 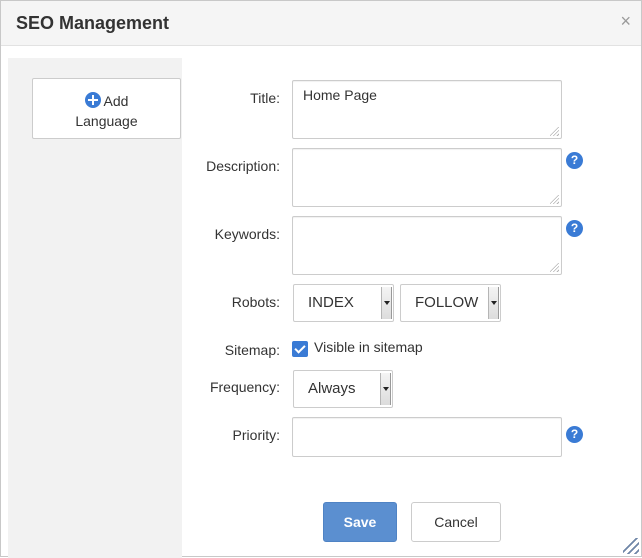 What do you see at coordinates (244, 387) in the screenshot?
I see `frequency-label: Frequency:` at bounding box center [244, 387].